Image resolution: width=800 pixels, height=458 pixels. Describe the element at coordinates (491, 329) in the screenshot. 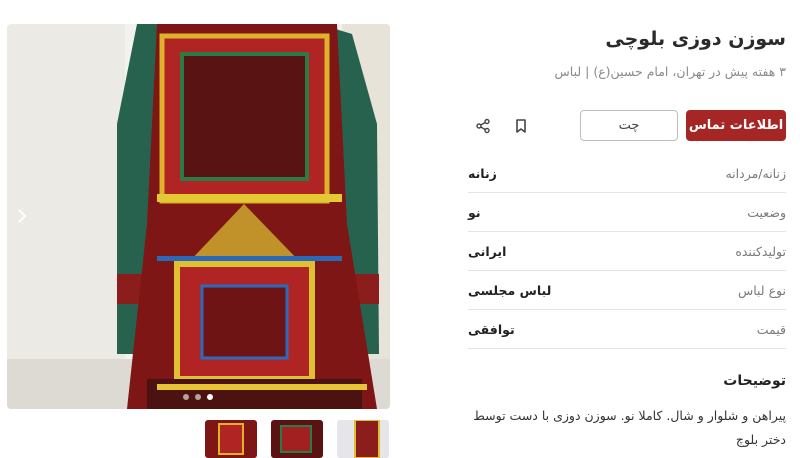

I see `attribute-value: توافقی` at that location.